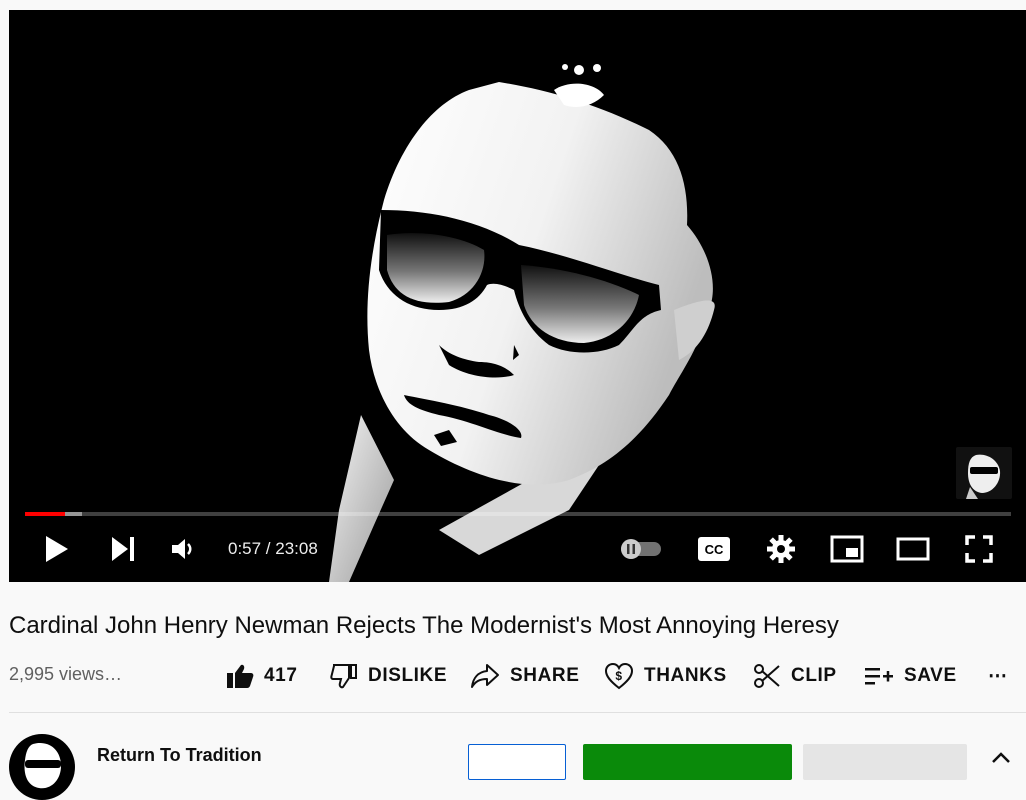  I want to click on settings-icon, so click(781, 549).